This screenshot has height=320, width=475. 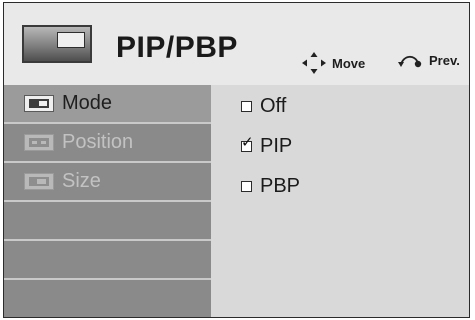 What do you see at coordinates (444, 60) in the screenshot?
I see `prev-hint-label: Prev.` at bounding box center [444, 60].